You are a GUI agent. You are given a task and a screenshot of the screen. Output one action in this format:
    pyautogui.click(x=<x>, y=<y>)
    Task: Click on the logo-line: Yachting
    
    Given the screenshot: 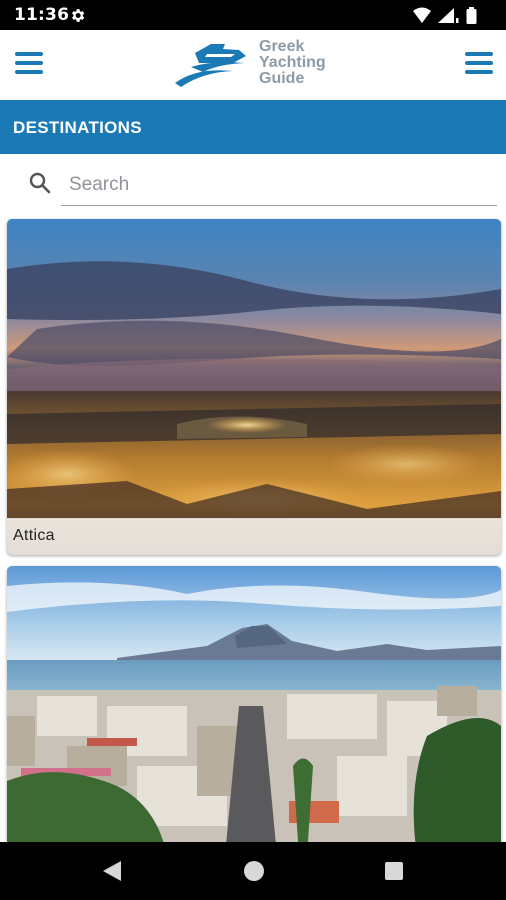 What is the action you would take?
    pyautogui.click(x=292, y=62)
    